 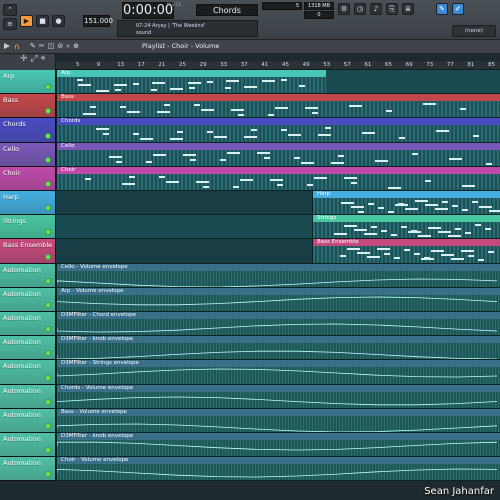 I want to click on track-header: Choir, so click(x=28, y=178).